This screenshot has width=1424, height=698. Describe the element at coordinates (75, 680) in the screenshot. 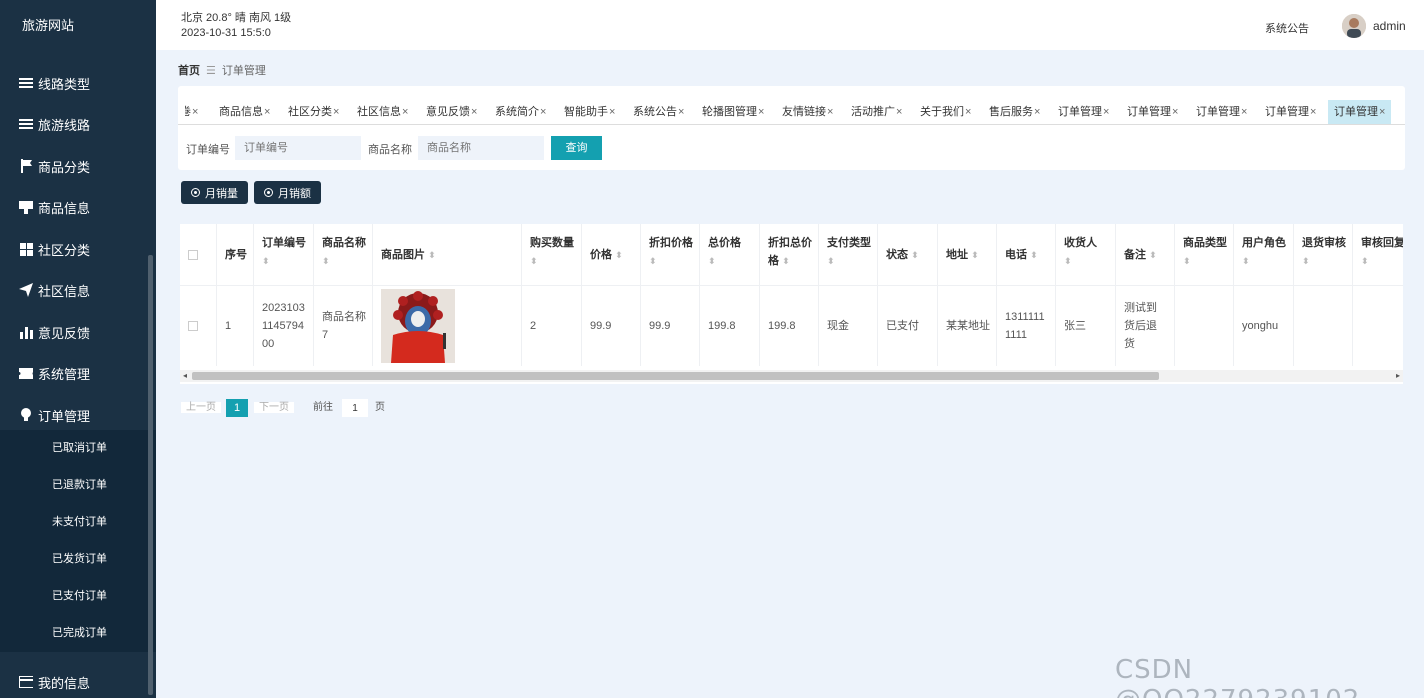

I see `menu-item-my-info: 我的信息` at that location.